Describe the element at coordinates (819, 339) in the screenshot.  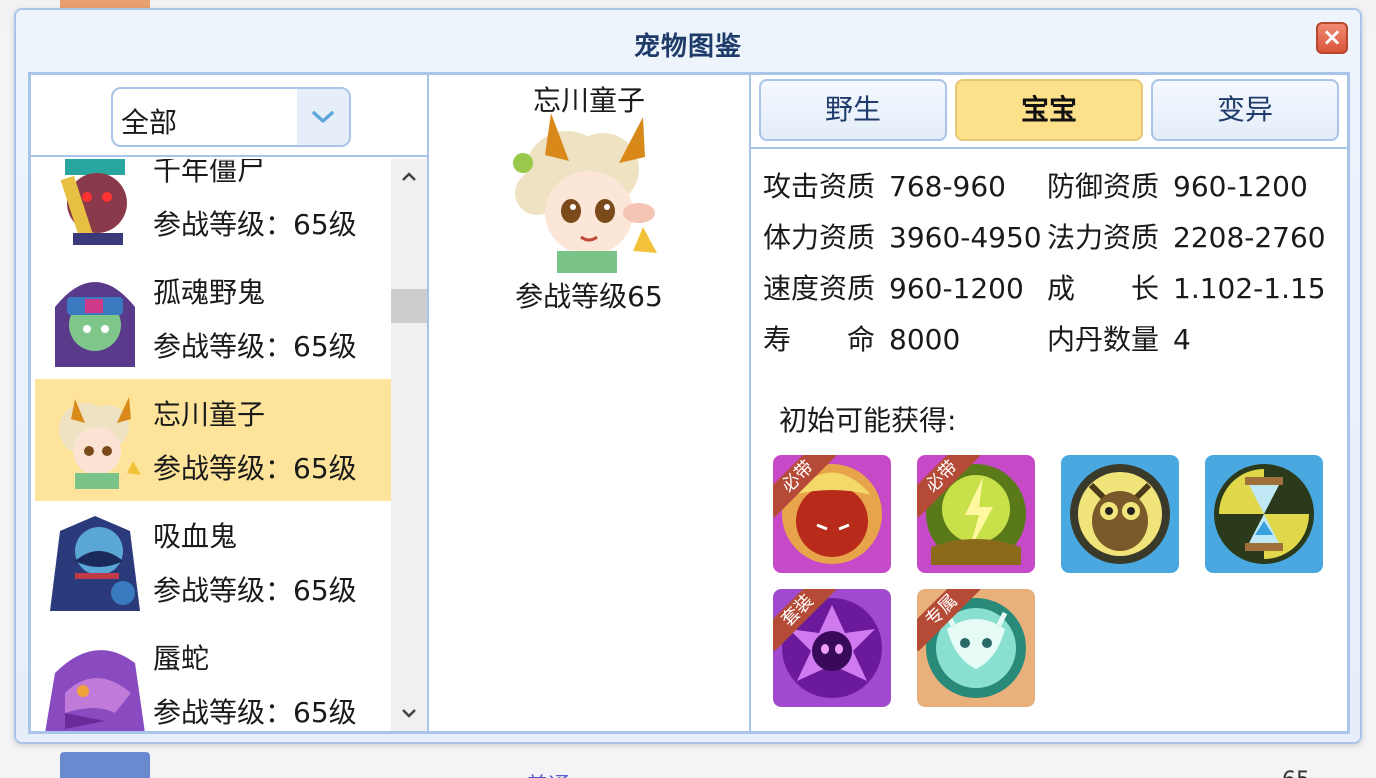
I see `stat-label: 寿 命` at that location.